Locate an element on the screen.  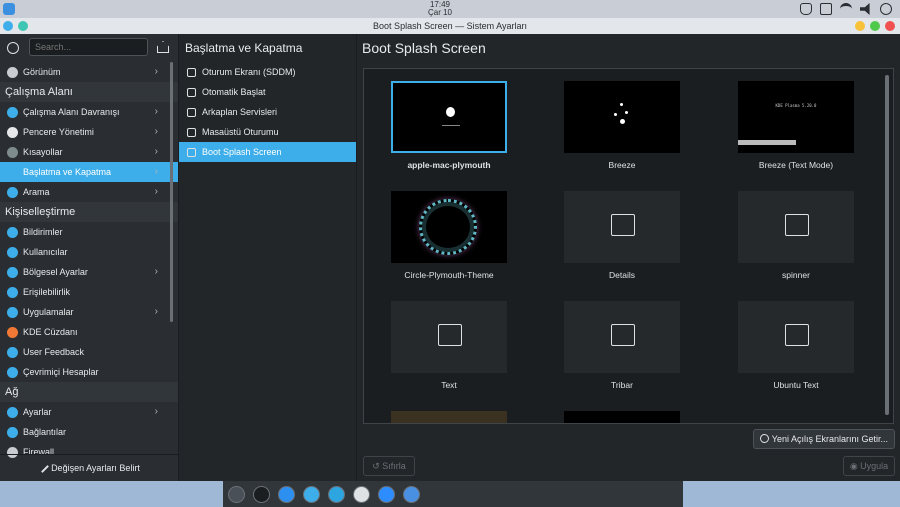
text-mode-progress-bar is located at coordinates (767, 142).